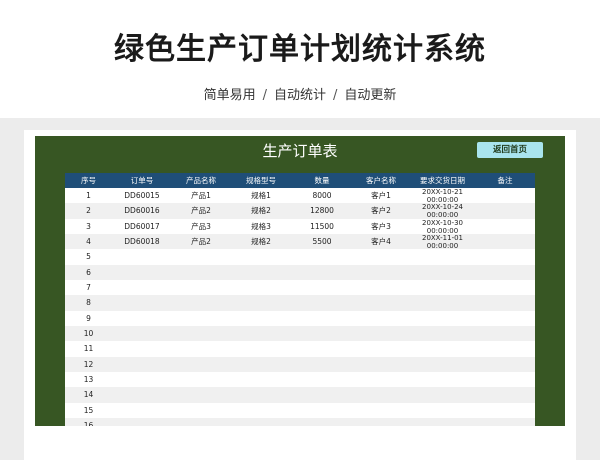  I want to click on table-cell: 13, so click(88, 379).